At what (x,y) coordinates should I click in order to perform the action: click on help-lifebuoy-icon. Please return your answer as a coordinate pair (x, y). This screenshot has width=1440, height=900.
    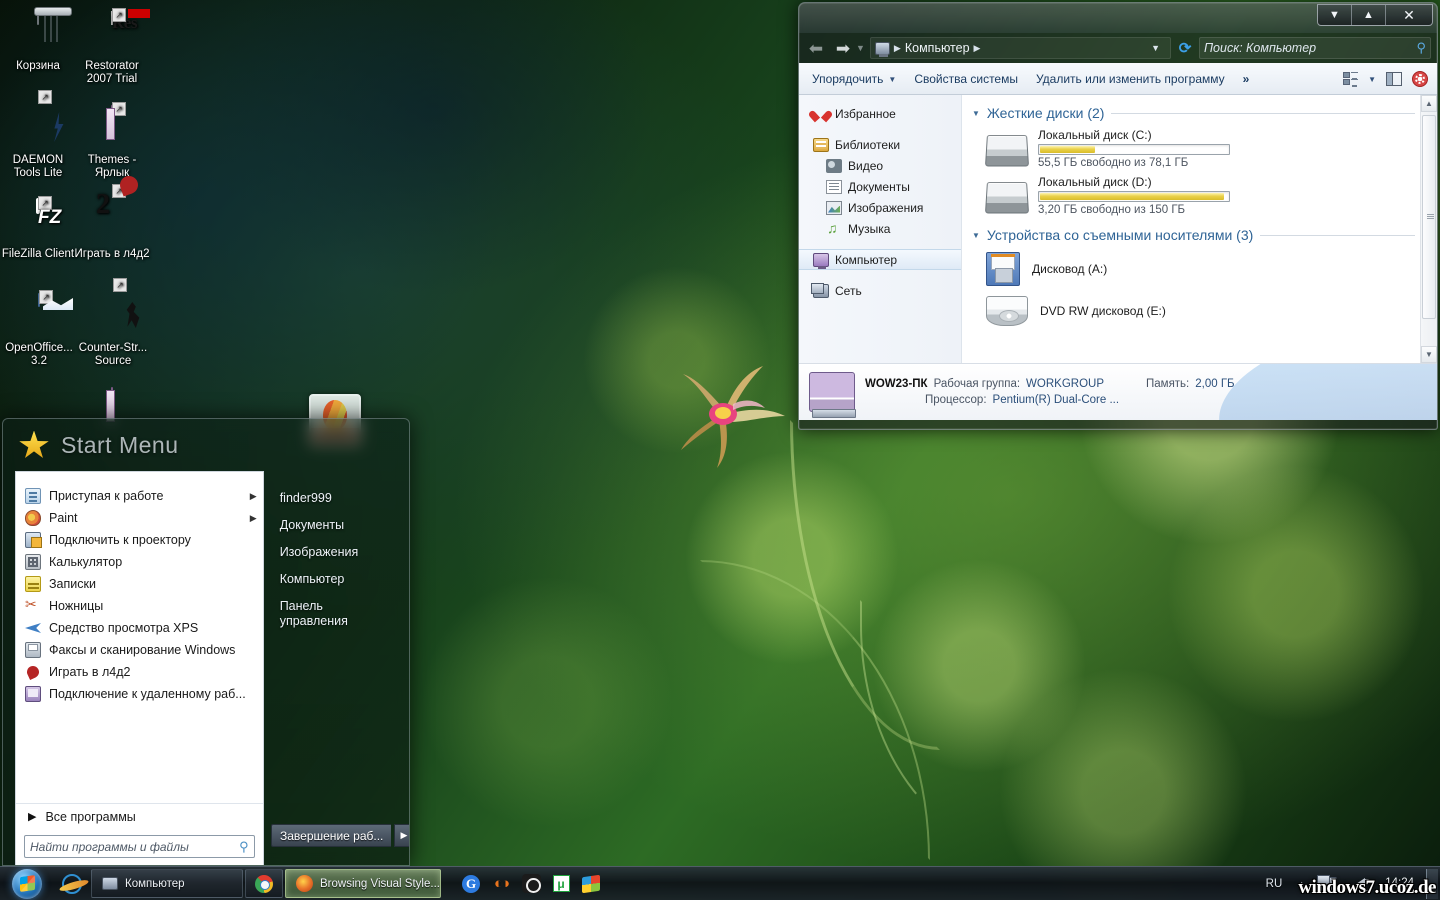
    Looking at the image, I should click on (1420, 79).